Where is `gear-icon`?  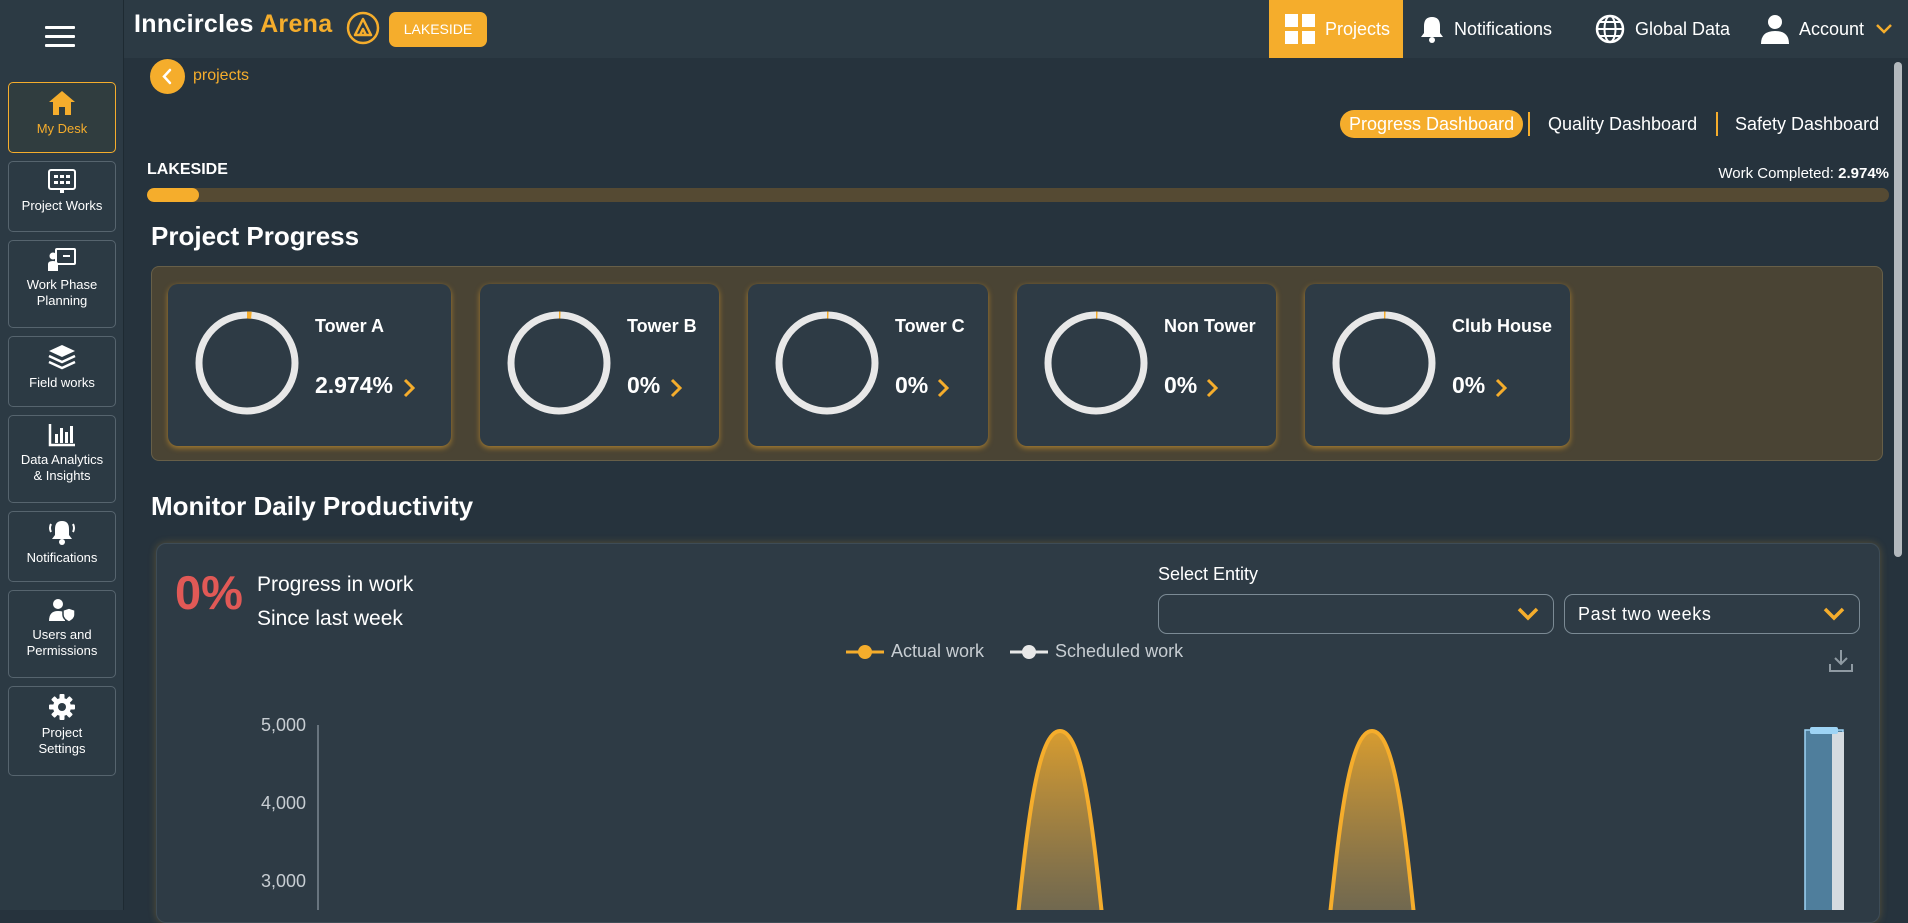 gear-icon is located at coordinates (62, 707).